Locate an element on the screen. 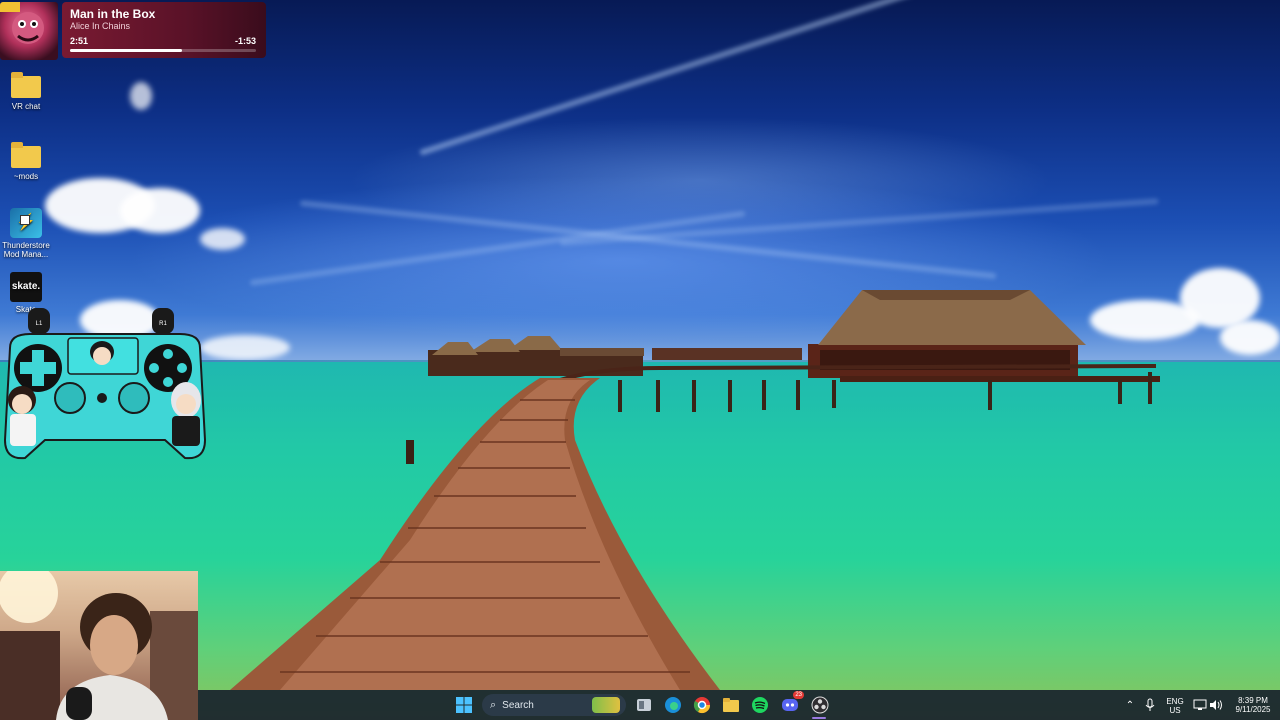  desktop-icon-vr-chat: VR chat is located at coordinates (26, 91).